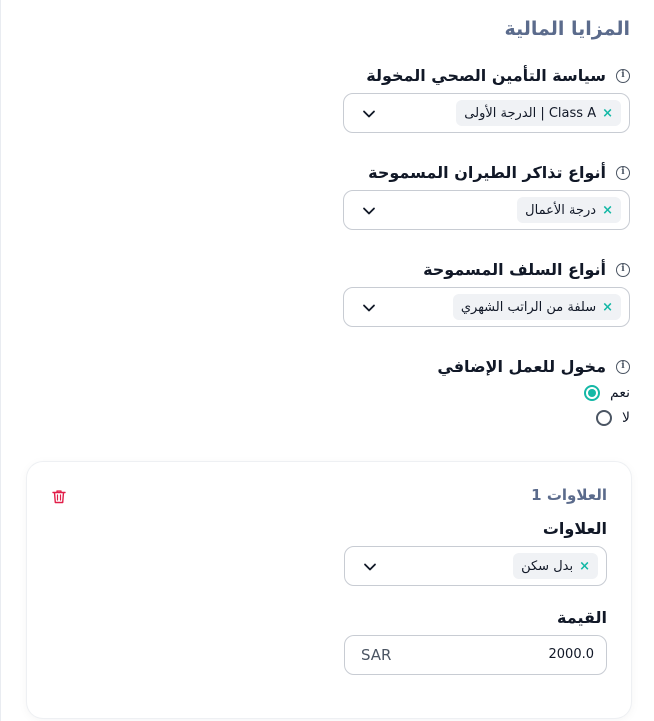  I want to click on selected-chip: سلفة من الراتب الشهري ×, so click(536, 307).